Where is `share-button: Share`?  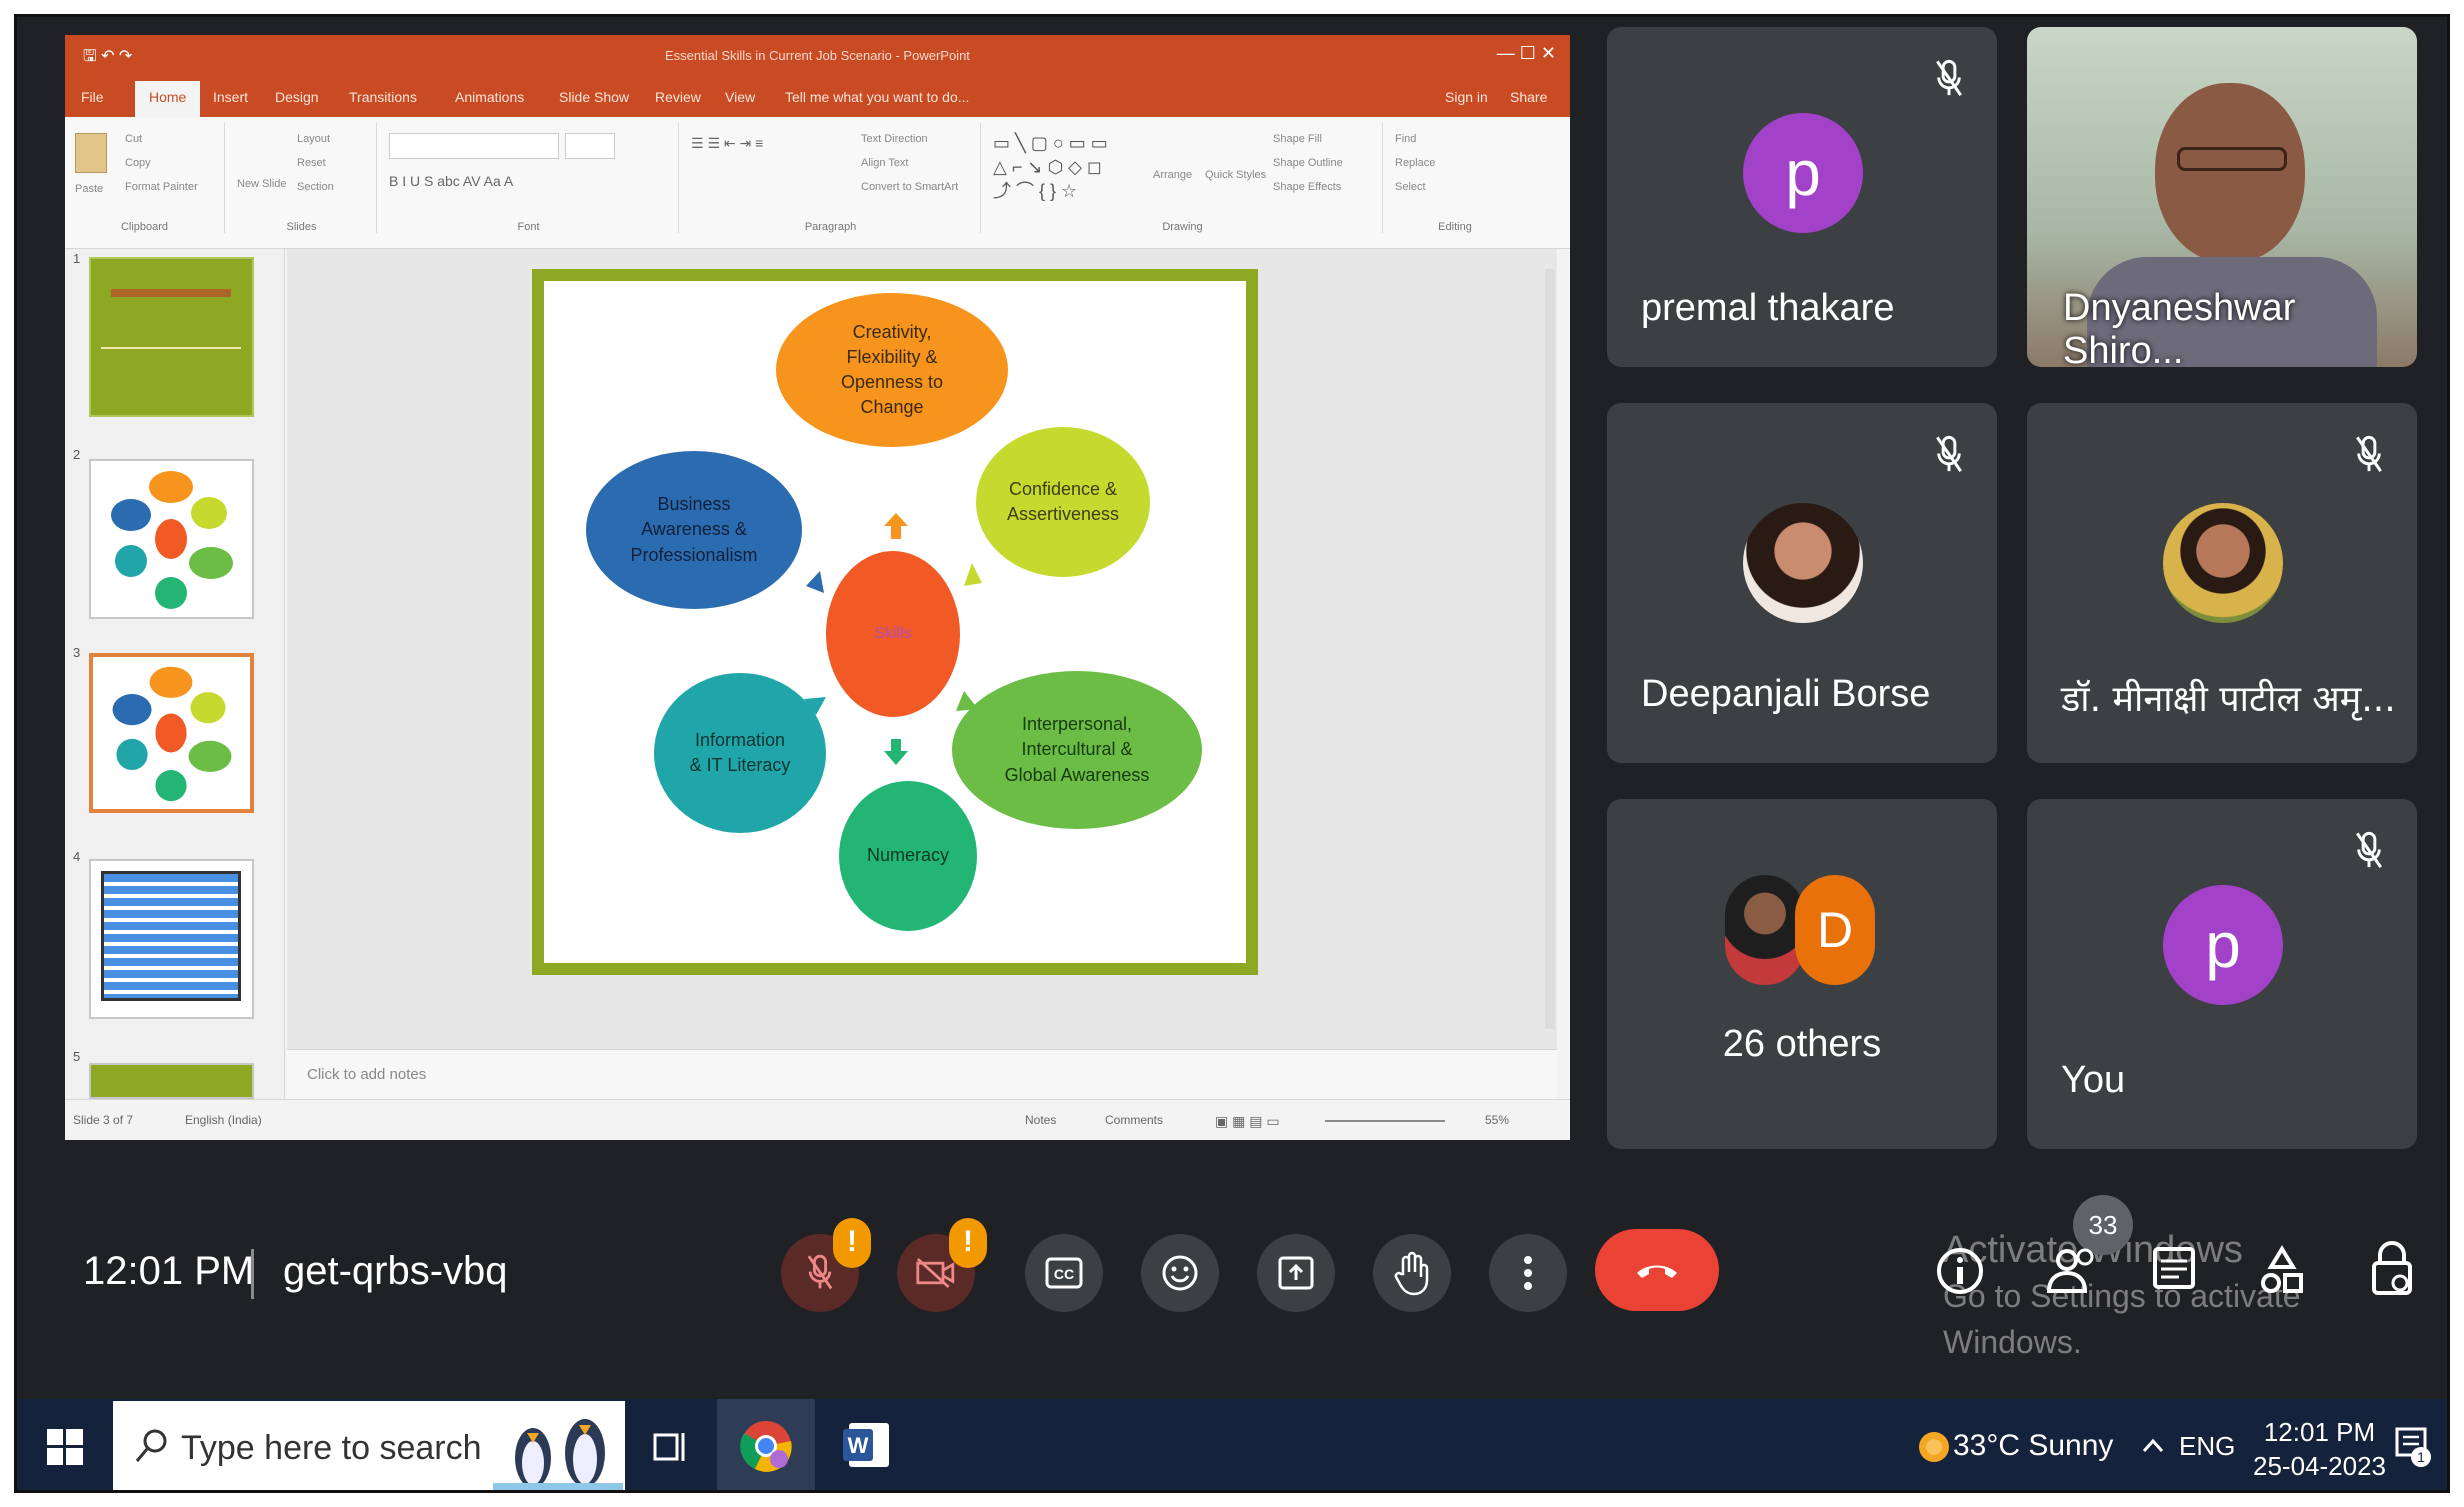
share-button: Share is located at coordinates (1528, 97).